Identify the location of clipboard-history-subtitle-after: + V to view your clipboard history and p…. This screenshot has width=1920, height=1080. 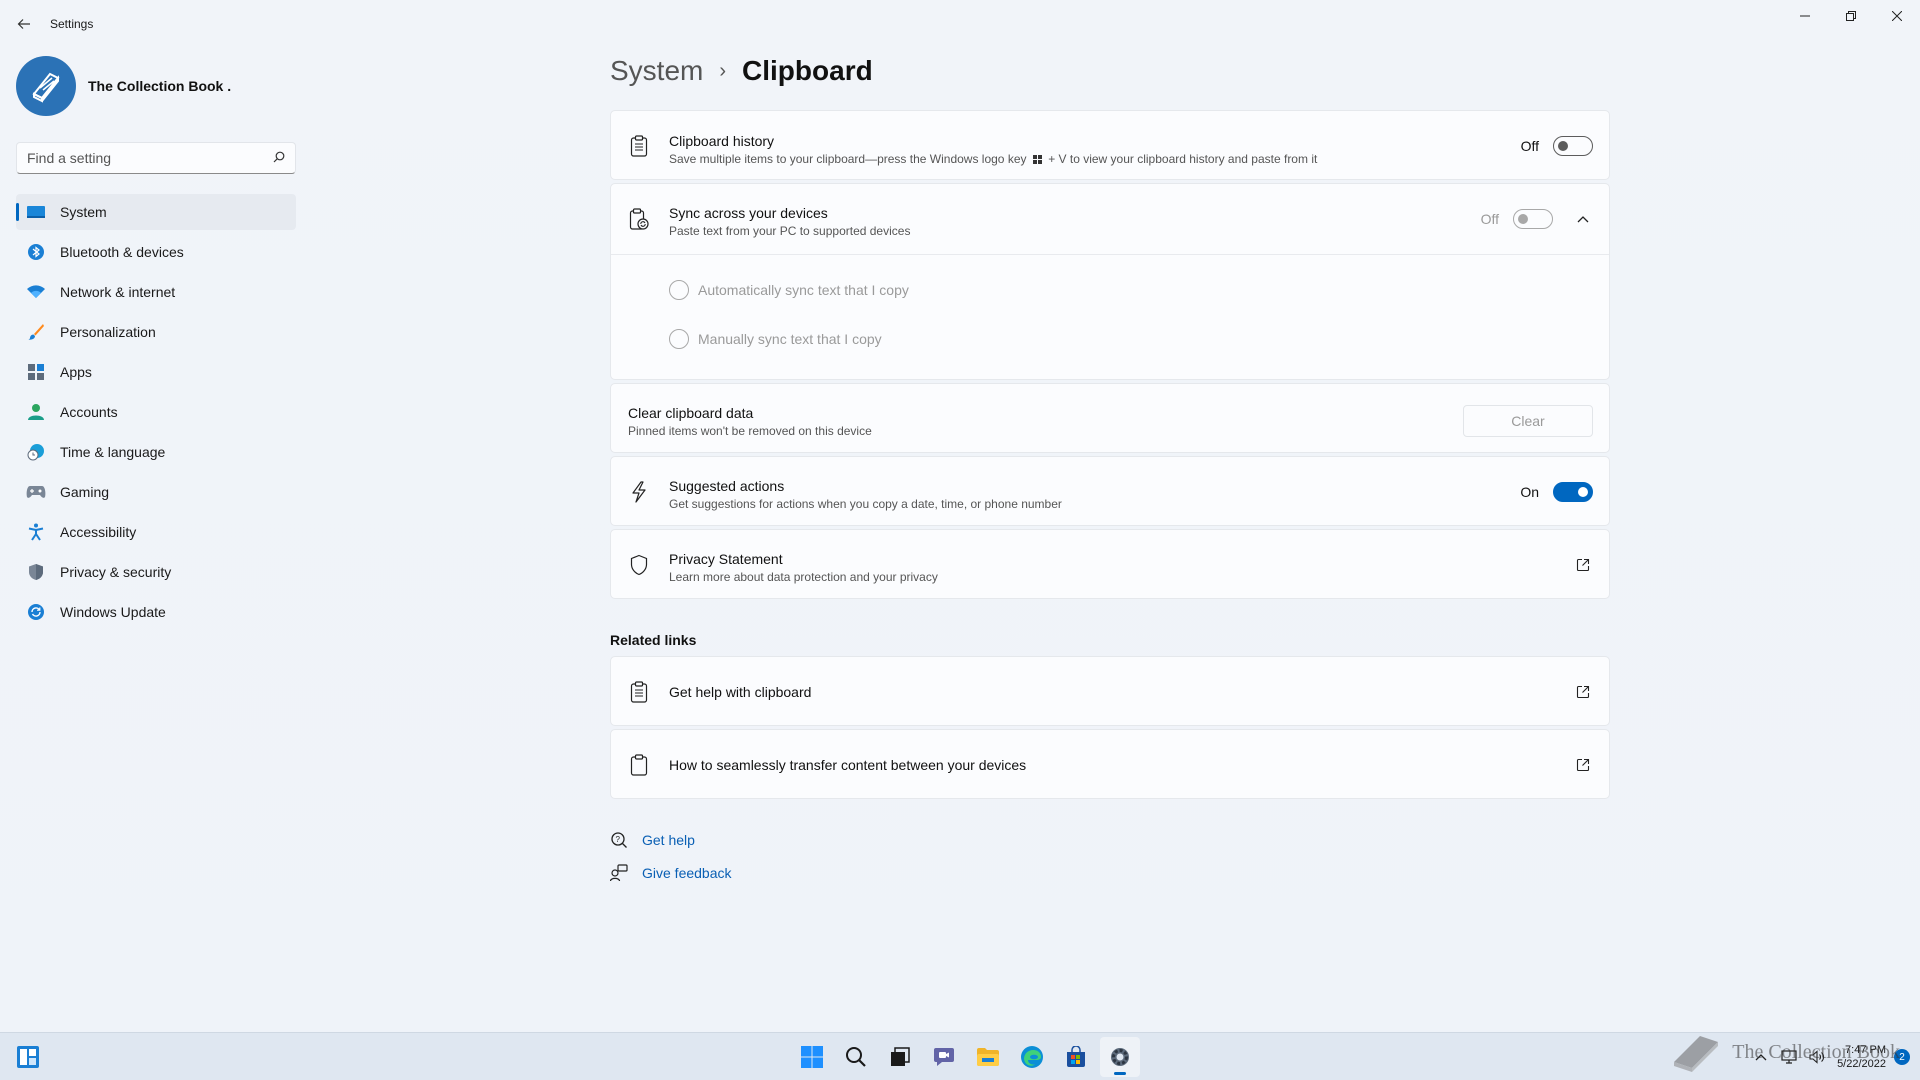
(1183, 159).